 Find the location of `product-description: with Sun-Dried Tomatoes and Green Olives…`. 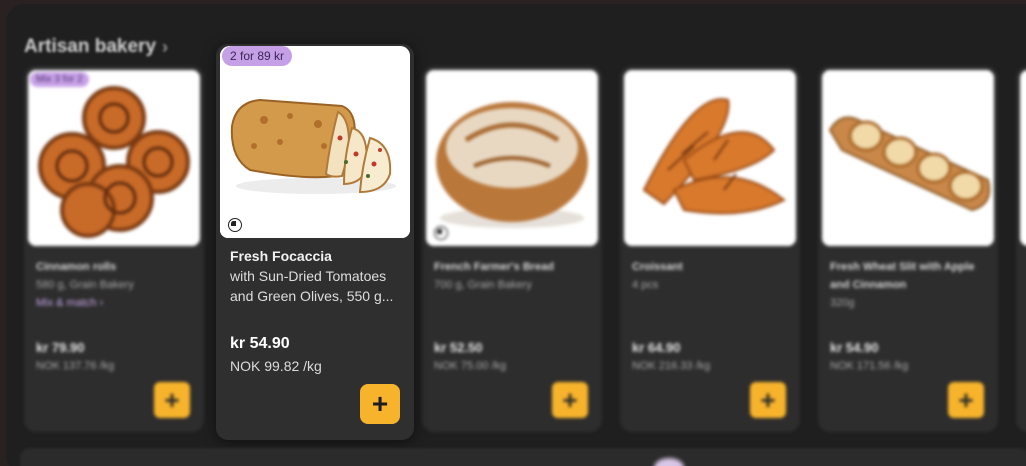

product-description: with Sun-Dried Tomatoes and Green Olives… is located at coordinates (312, 286).